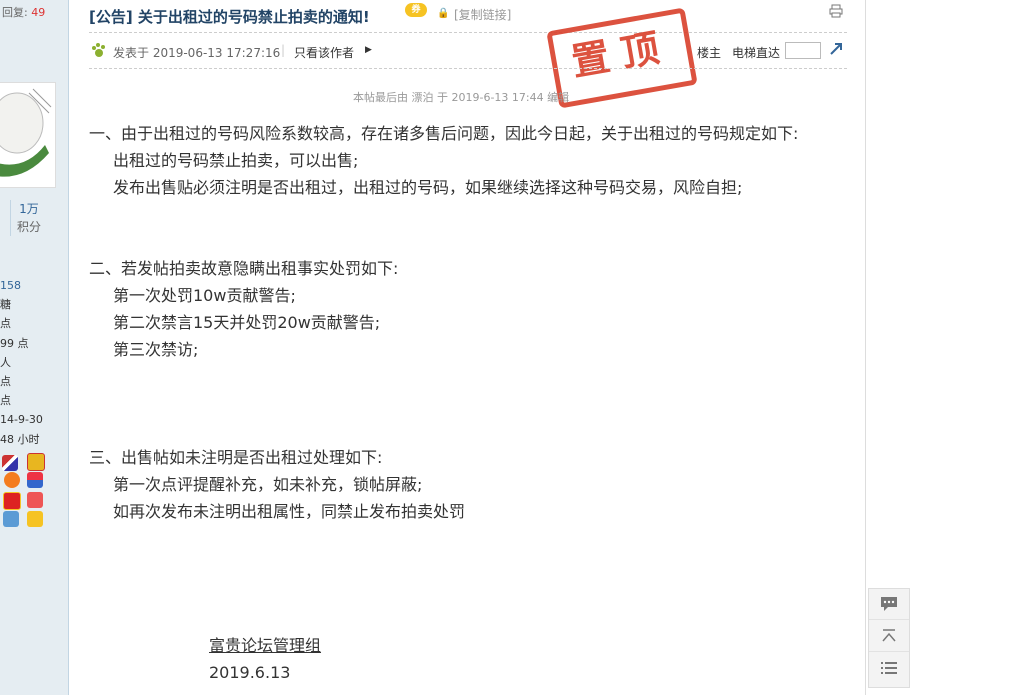 This screenshot has height=695, width=1028. I want to click on paw-icon, so click(99, 52).